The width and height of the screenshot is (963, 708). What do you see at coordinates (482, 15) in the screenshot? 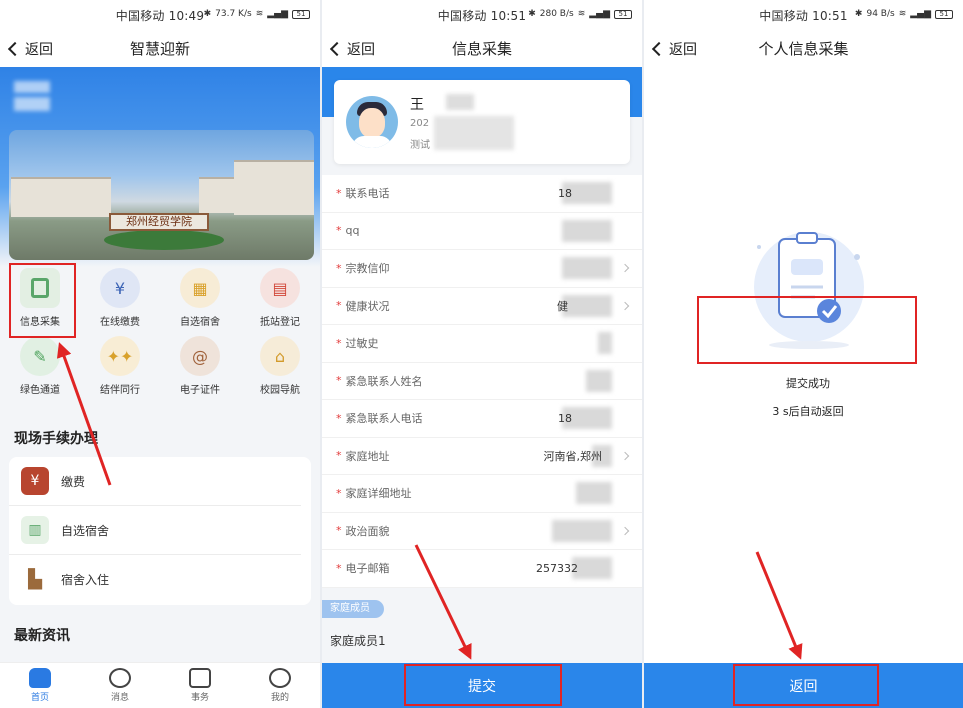
I see `carrier-time: 中国移动 10:51` at bounding box center [482, 15].